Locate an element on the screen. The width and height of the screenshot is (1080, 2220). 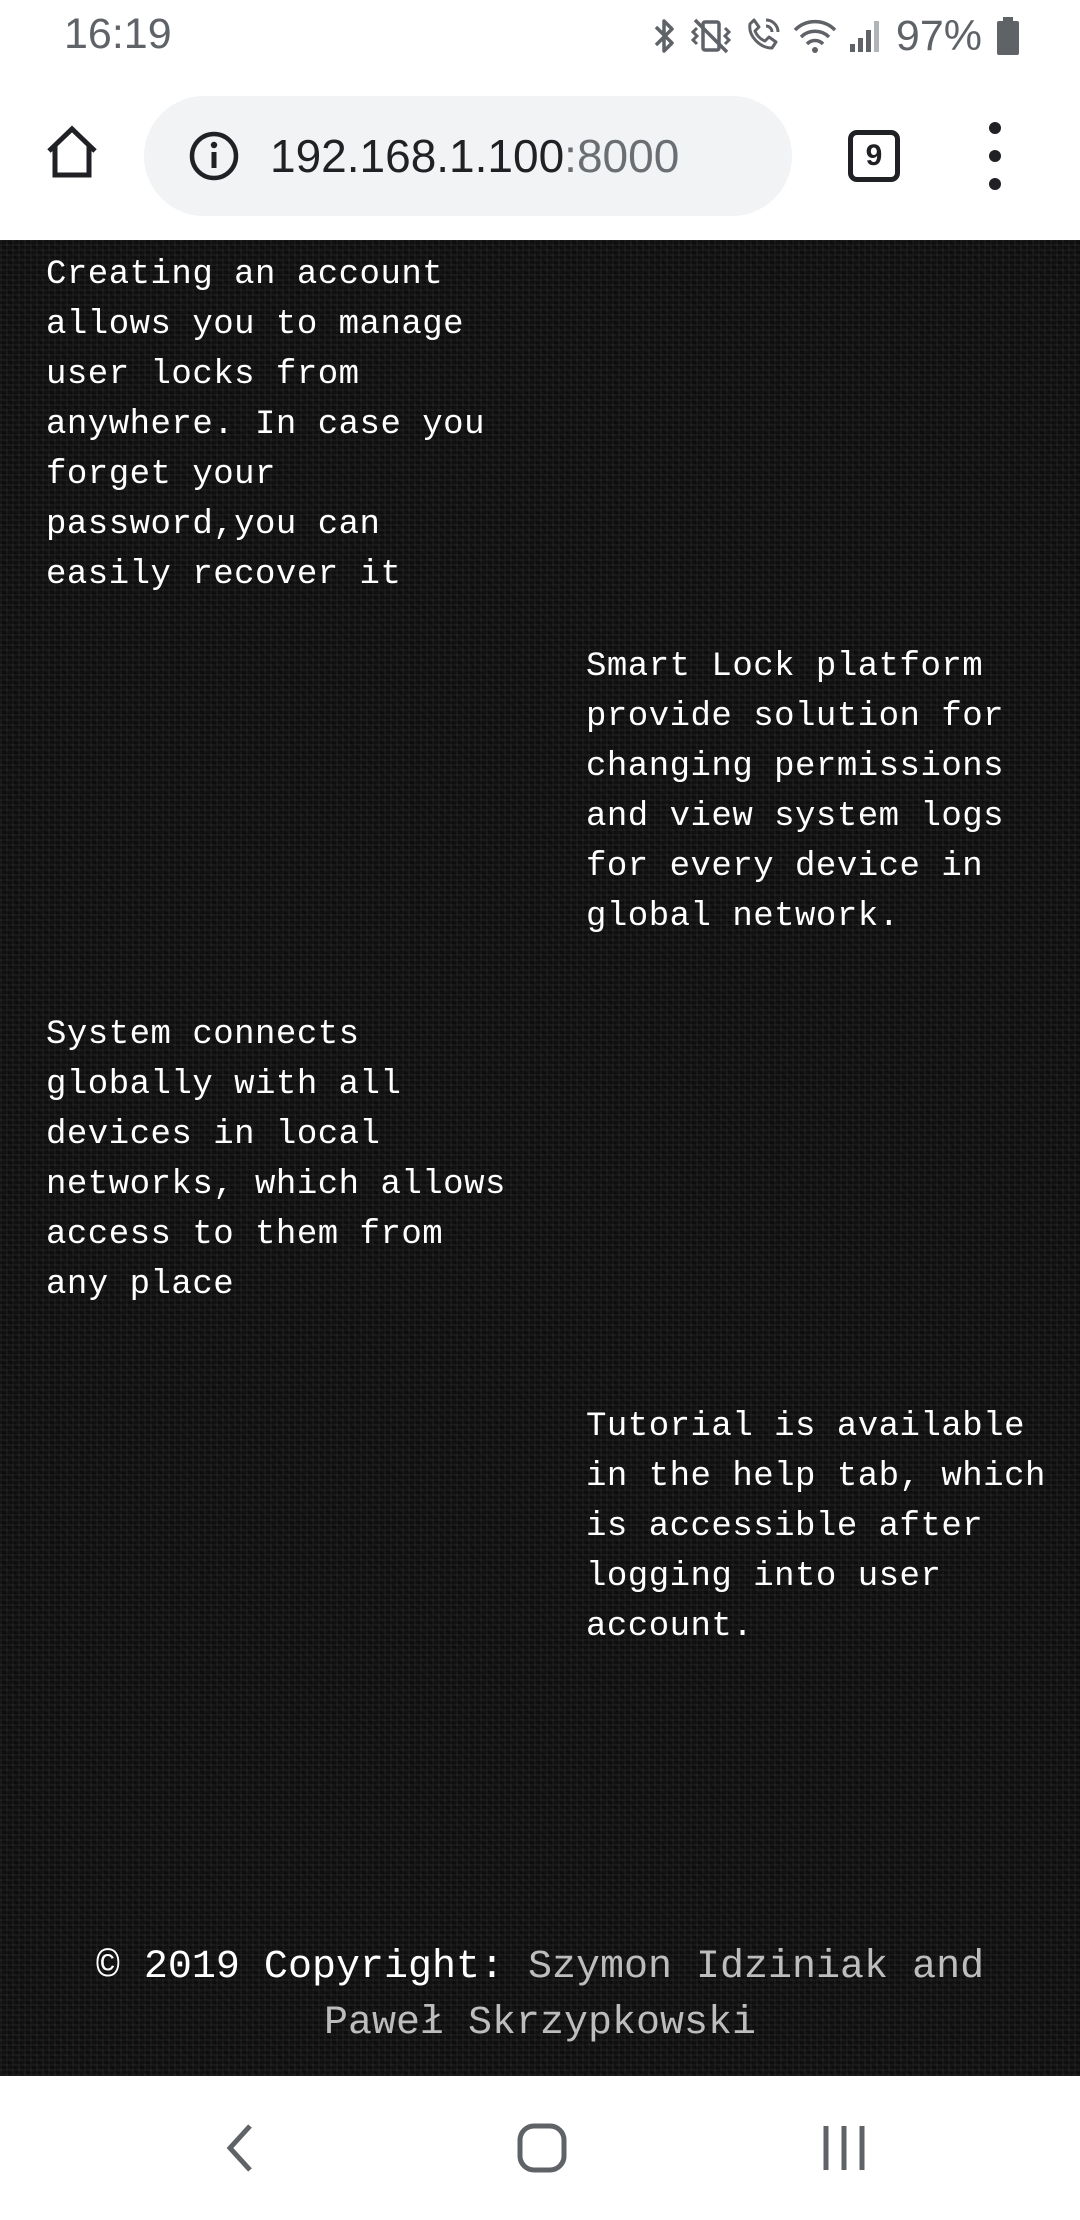
status-icons: 97% is located at coordinates (835, 36).